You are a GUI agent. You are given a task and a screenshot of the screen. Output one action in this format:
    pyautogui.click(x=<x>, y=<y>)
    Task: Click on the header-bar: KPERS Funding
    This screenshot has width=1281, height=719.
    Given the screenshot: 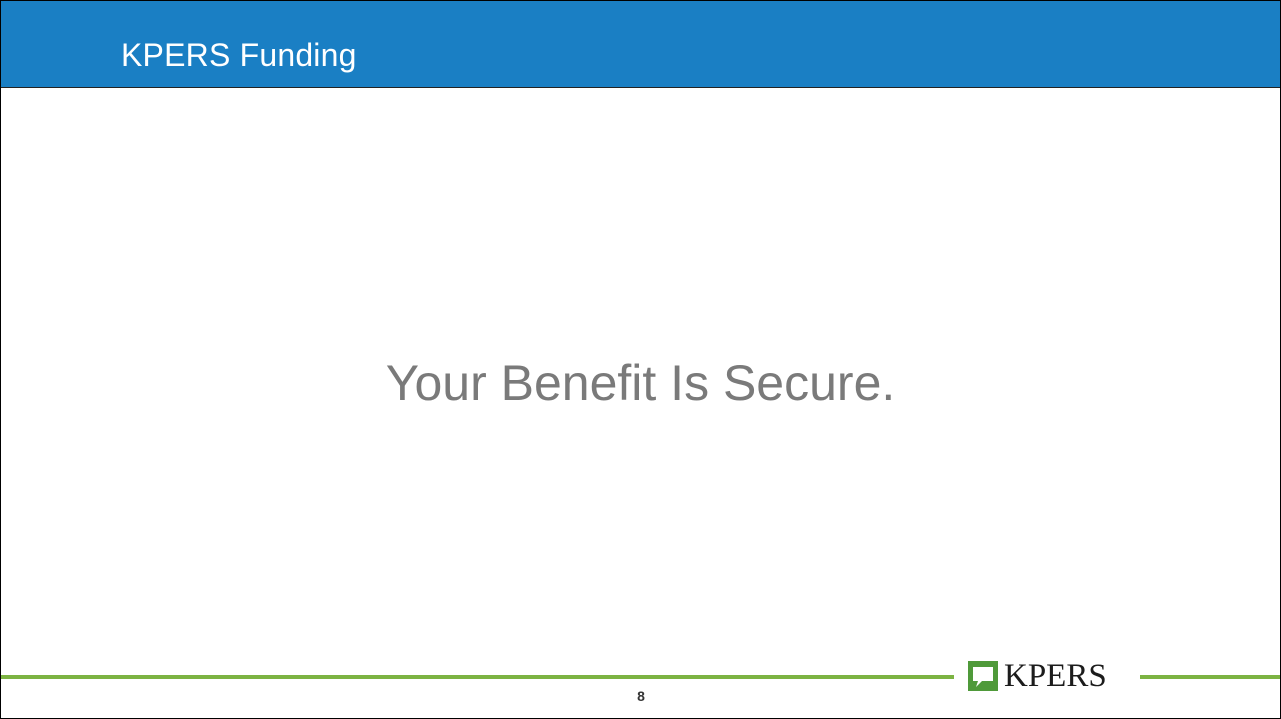 What is the action you would take?
    pyautogui.click(x=640, y=44)
    